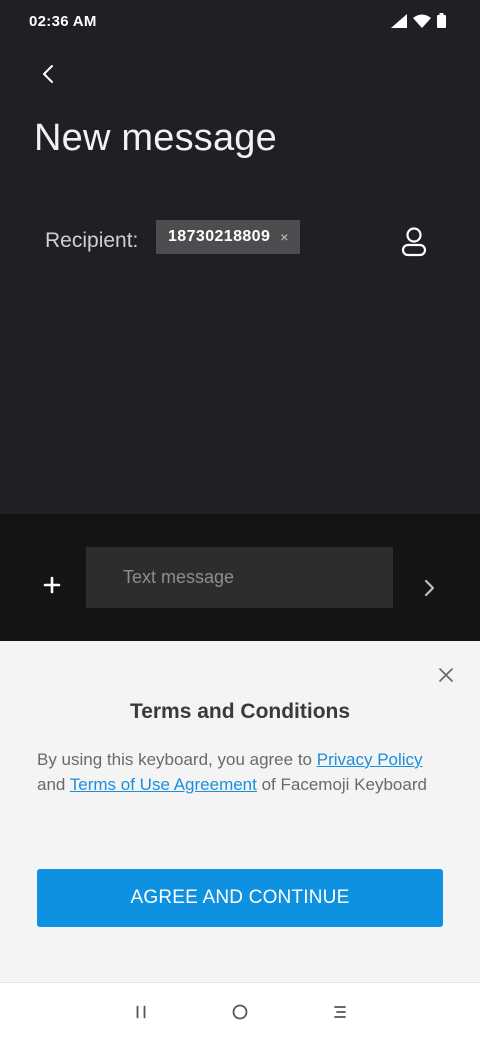  I want to click on back-chevron-icon, so click(48, 74).